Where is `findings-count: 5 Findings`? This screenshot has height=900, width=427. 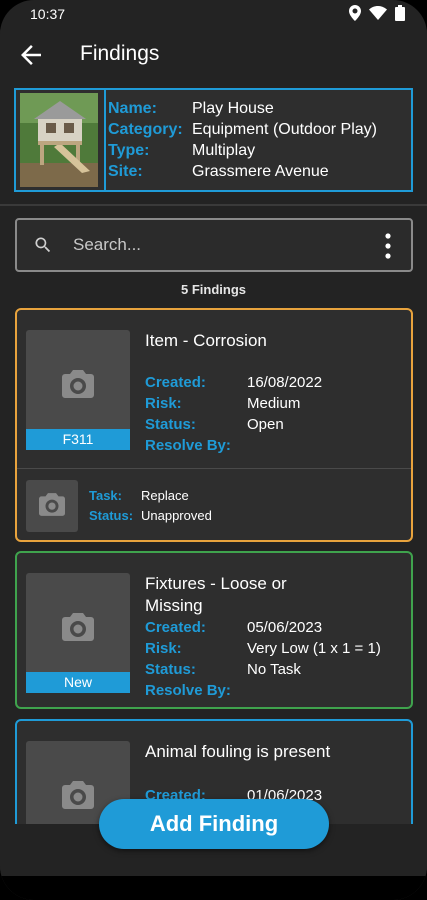
findings-count: 5 Findings is located at coordinates (213, 289).